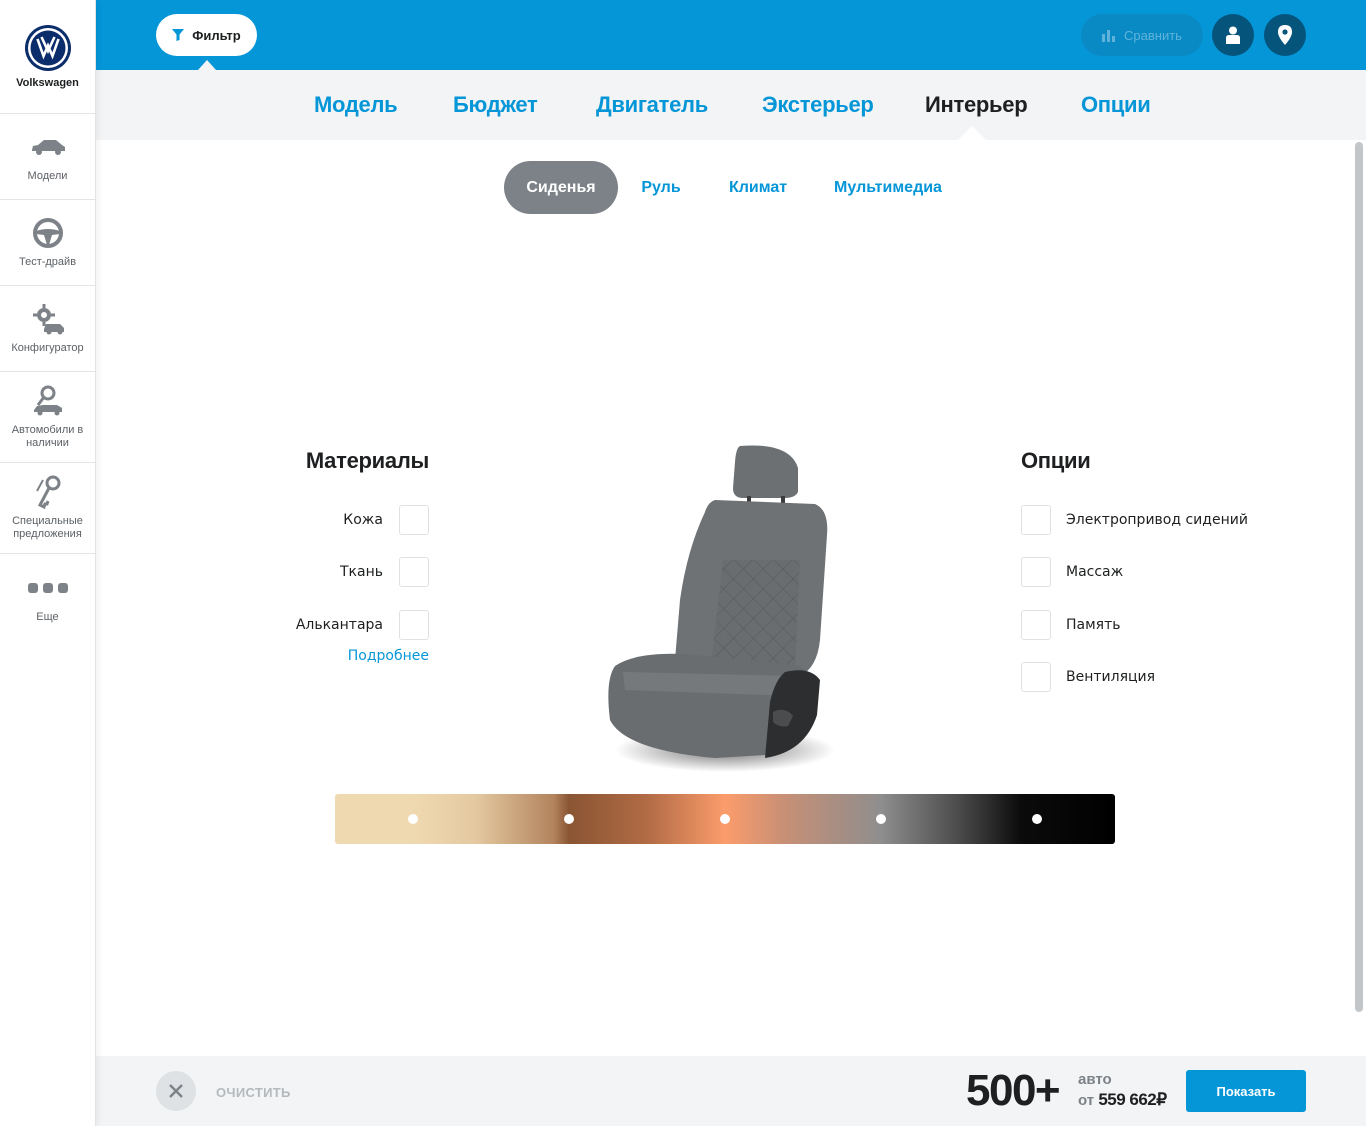 The width and height of the screenshot is (1366, 1126). What do you see at coordinates (561, 187) in the screenshot?
I see `subtab-seats: Сиденья` at bounding box center [561, 187].